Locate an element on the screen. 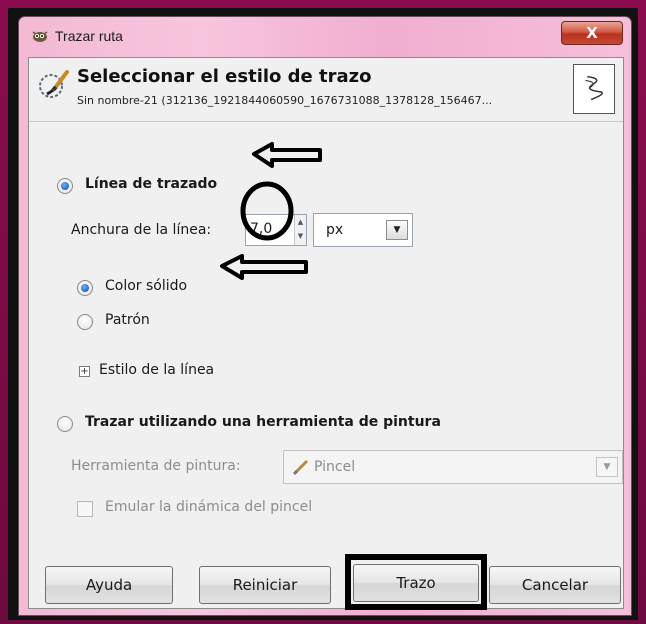  spinner-arrows-icon: ▲ ▼ is located at coordinates (300, 230).